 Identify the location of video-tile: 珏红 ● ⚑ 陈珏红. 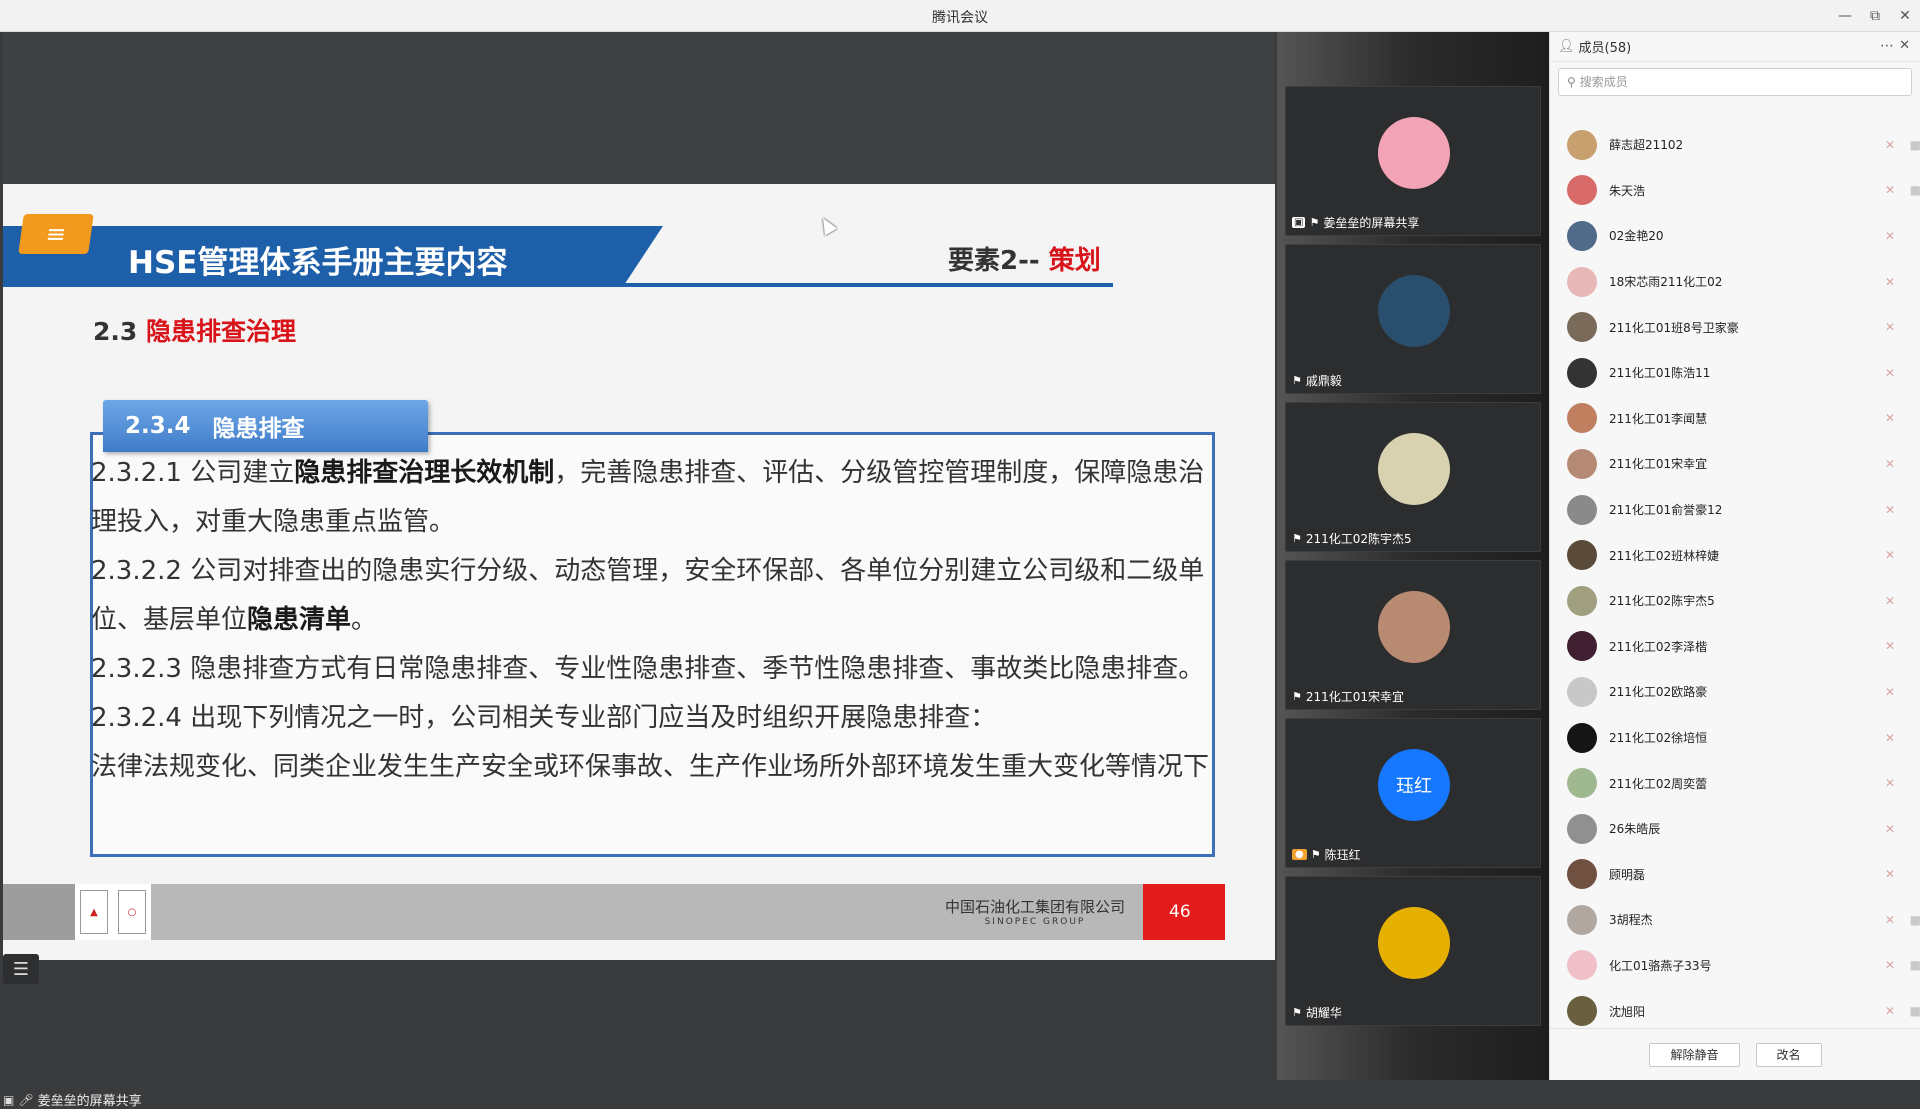
(1413, 793).